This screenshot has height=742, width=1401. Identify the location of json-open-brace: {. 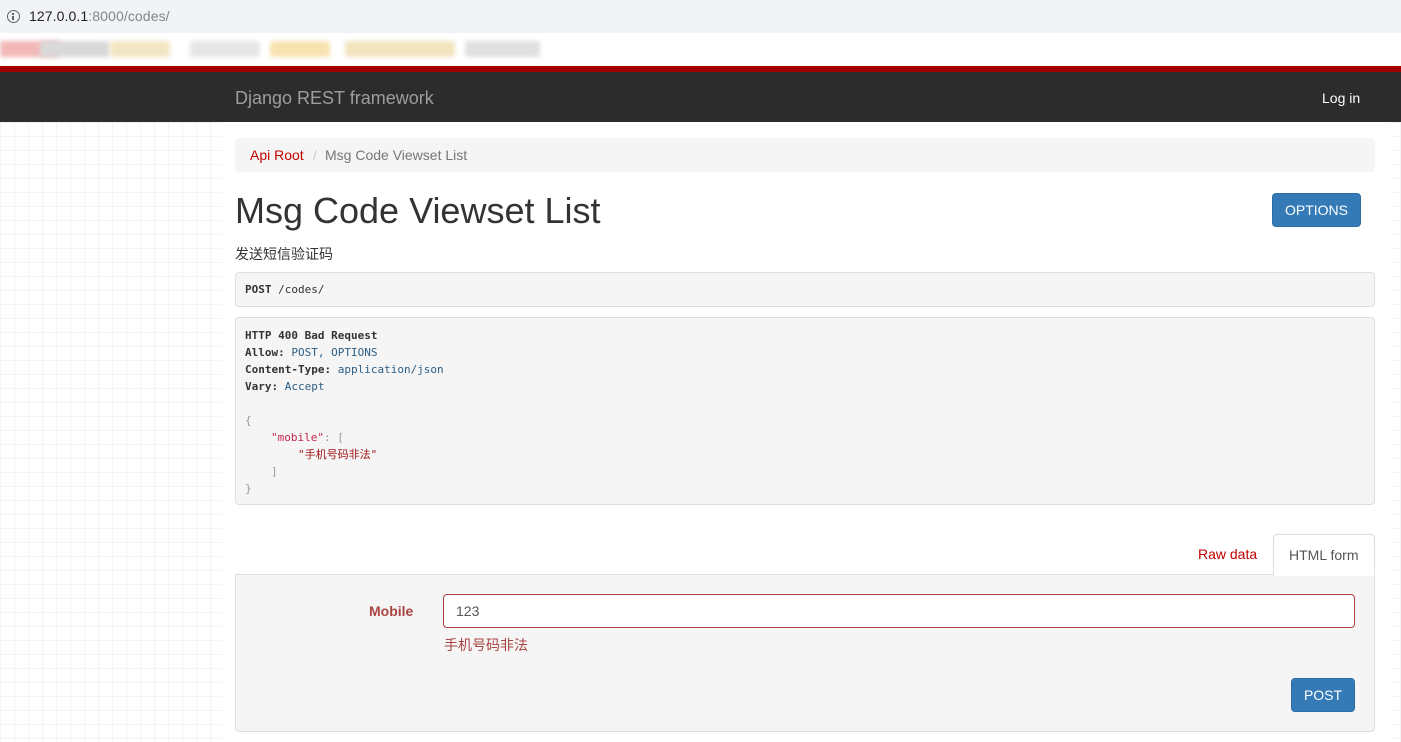
(248, 420).